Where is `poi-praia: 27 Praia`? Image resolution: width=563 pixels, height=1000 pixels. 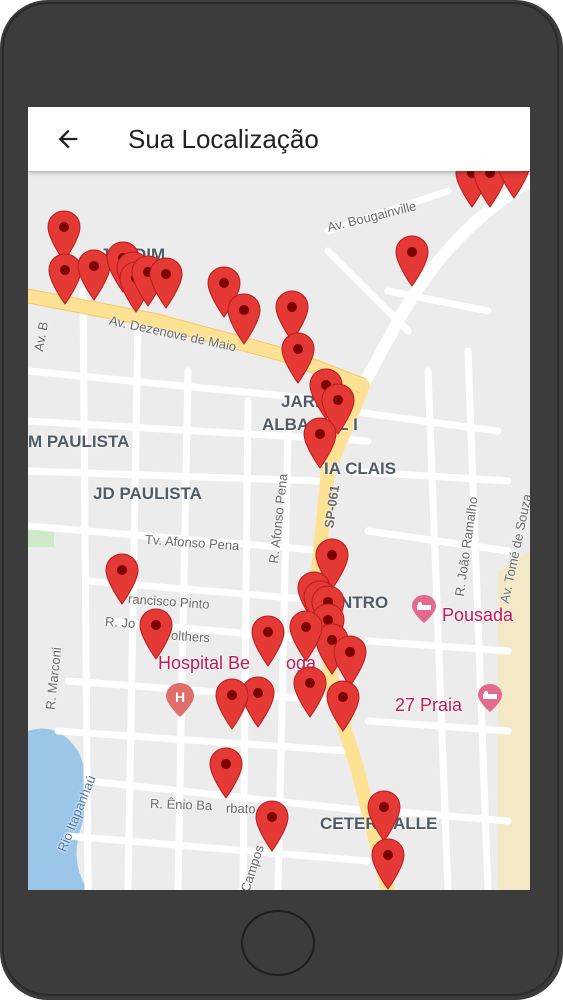
poi-praia: 27 Praia is located at coordinates (428, 705).